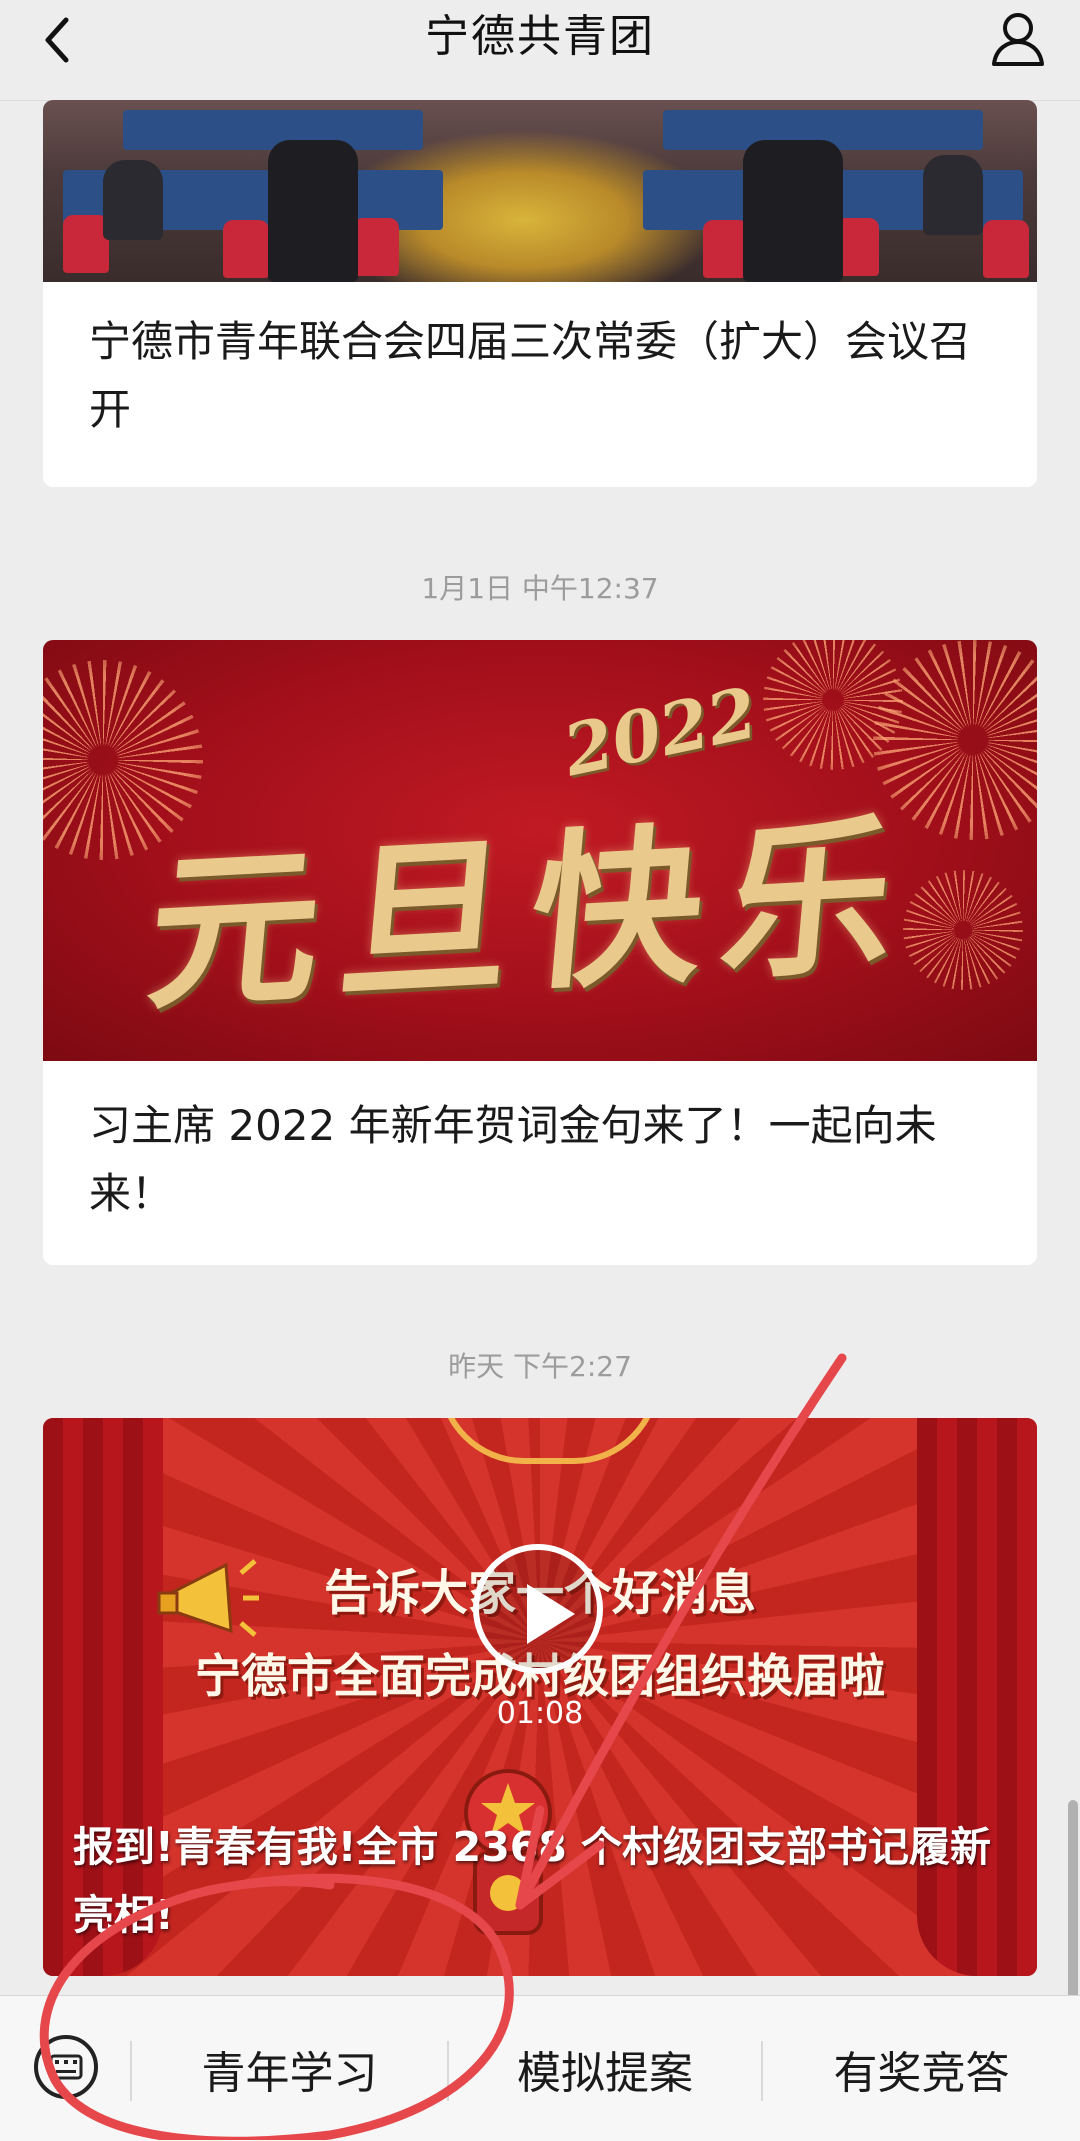 Image resolution: width=1080 pixels, height=2141 pixels. I want to click on bottom-menu-bar: 青年学习 模拟提案 有奖竞答, so click(540, 2068).